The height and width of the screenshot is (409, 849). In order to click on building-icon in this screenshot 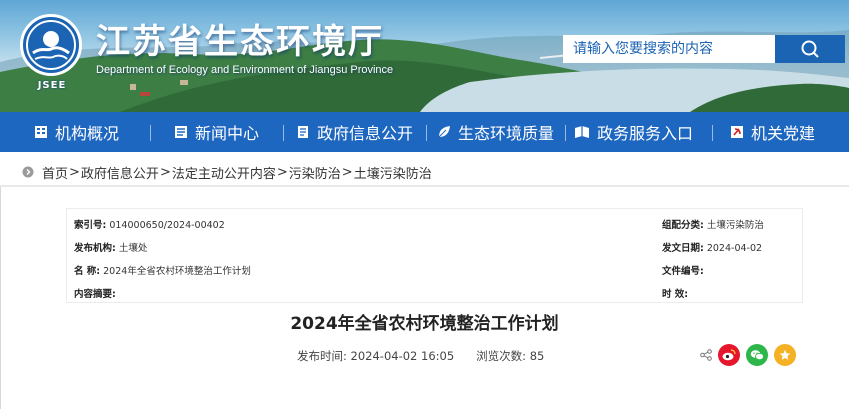, I will do `click(41, 132)`.